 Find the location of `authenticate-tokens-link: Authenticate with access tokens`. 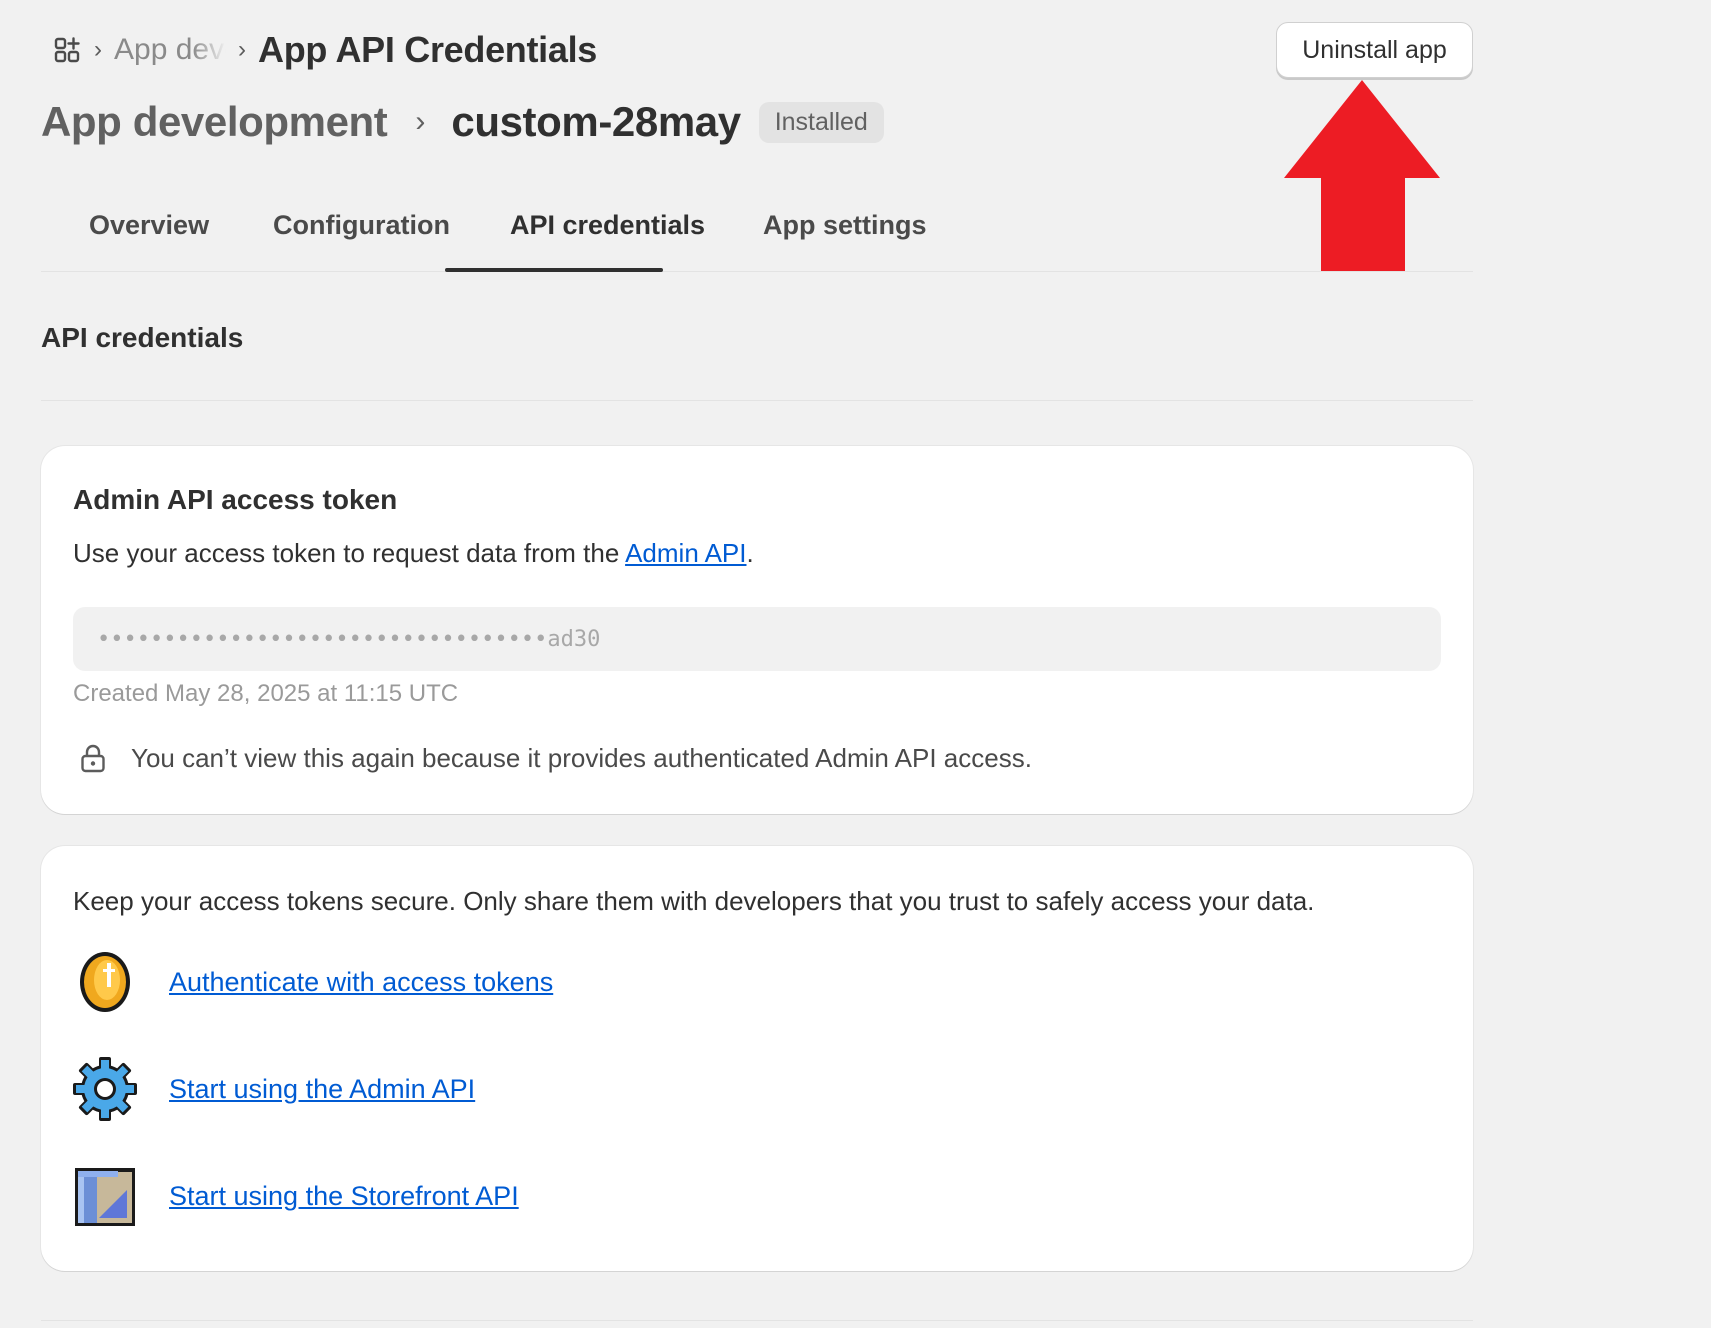

authenticate-tokens-link: Authenticate with access tokens is located at coordinates (361, 982).